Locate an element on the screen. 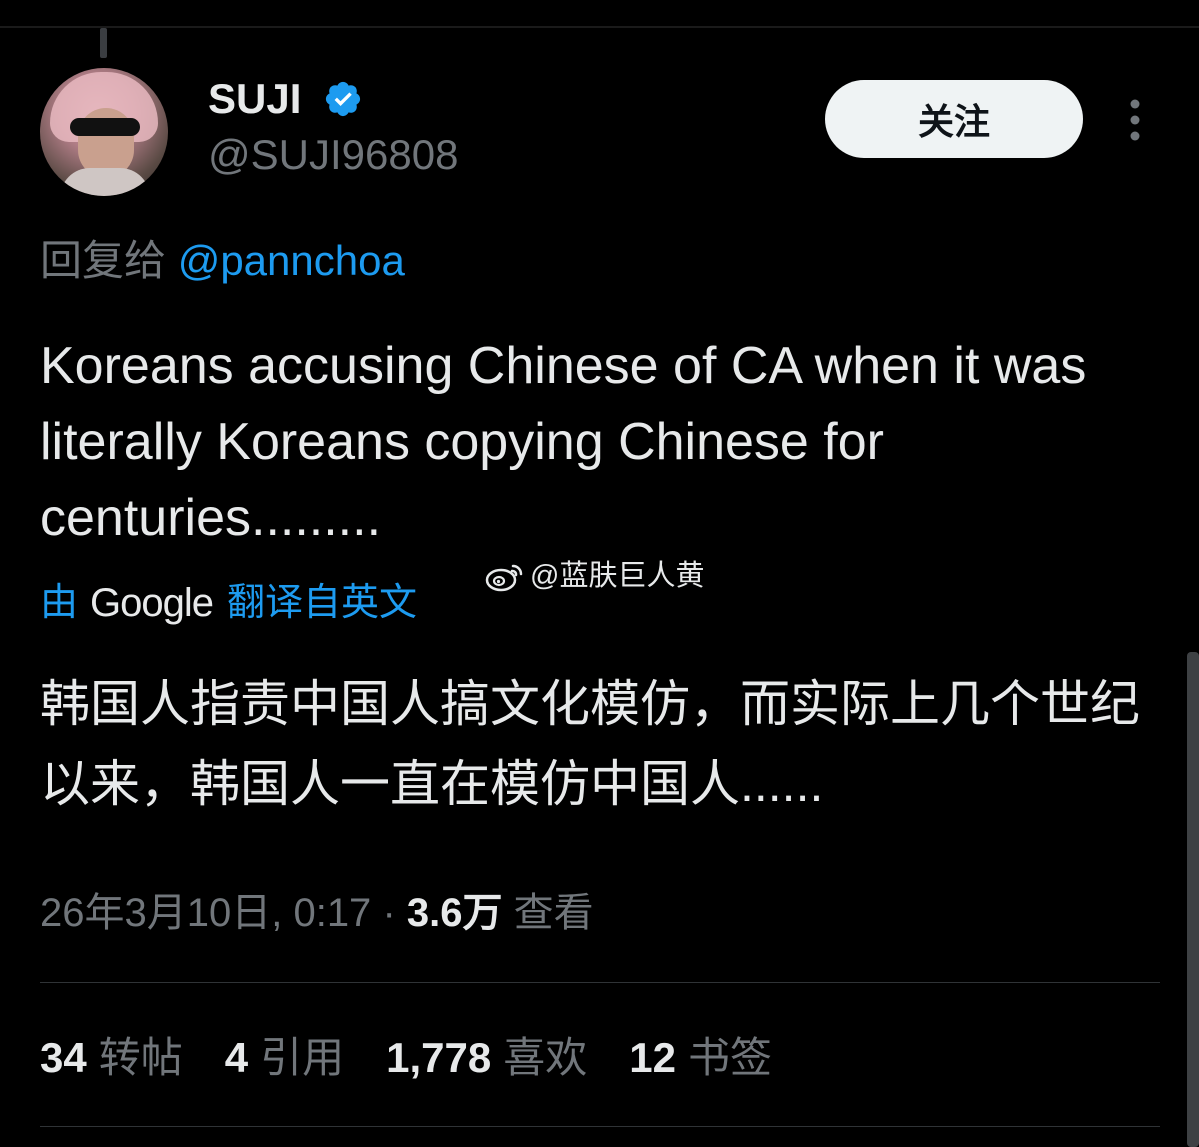  reply-mention-link: @pannchoa is located at coordinates (291, 260).